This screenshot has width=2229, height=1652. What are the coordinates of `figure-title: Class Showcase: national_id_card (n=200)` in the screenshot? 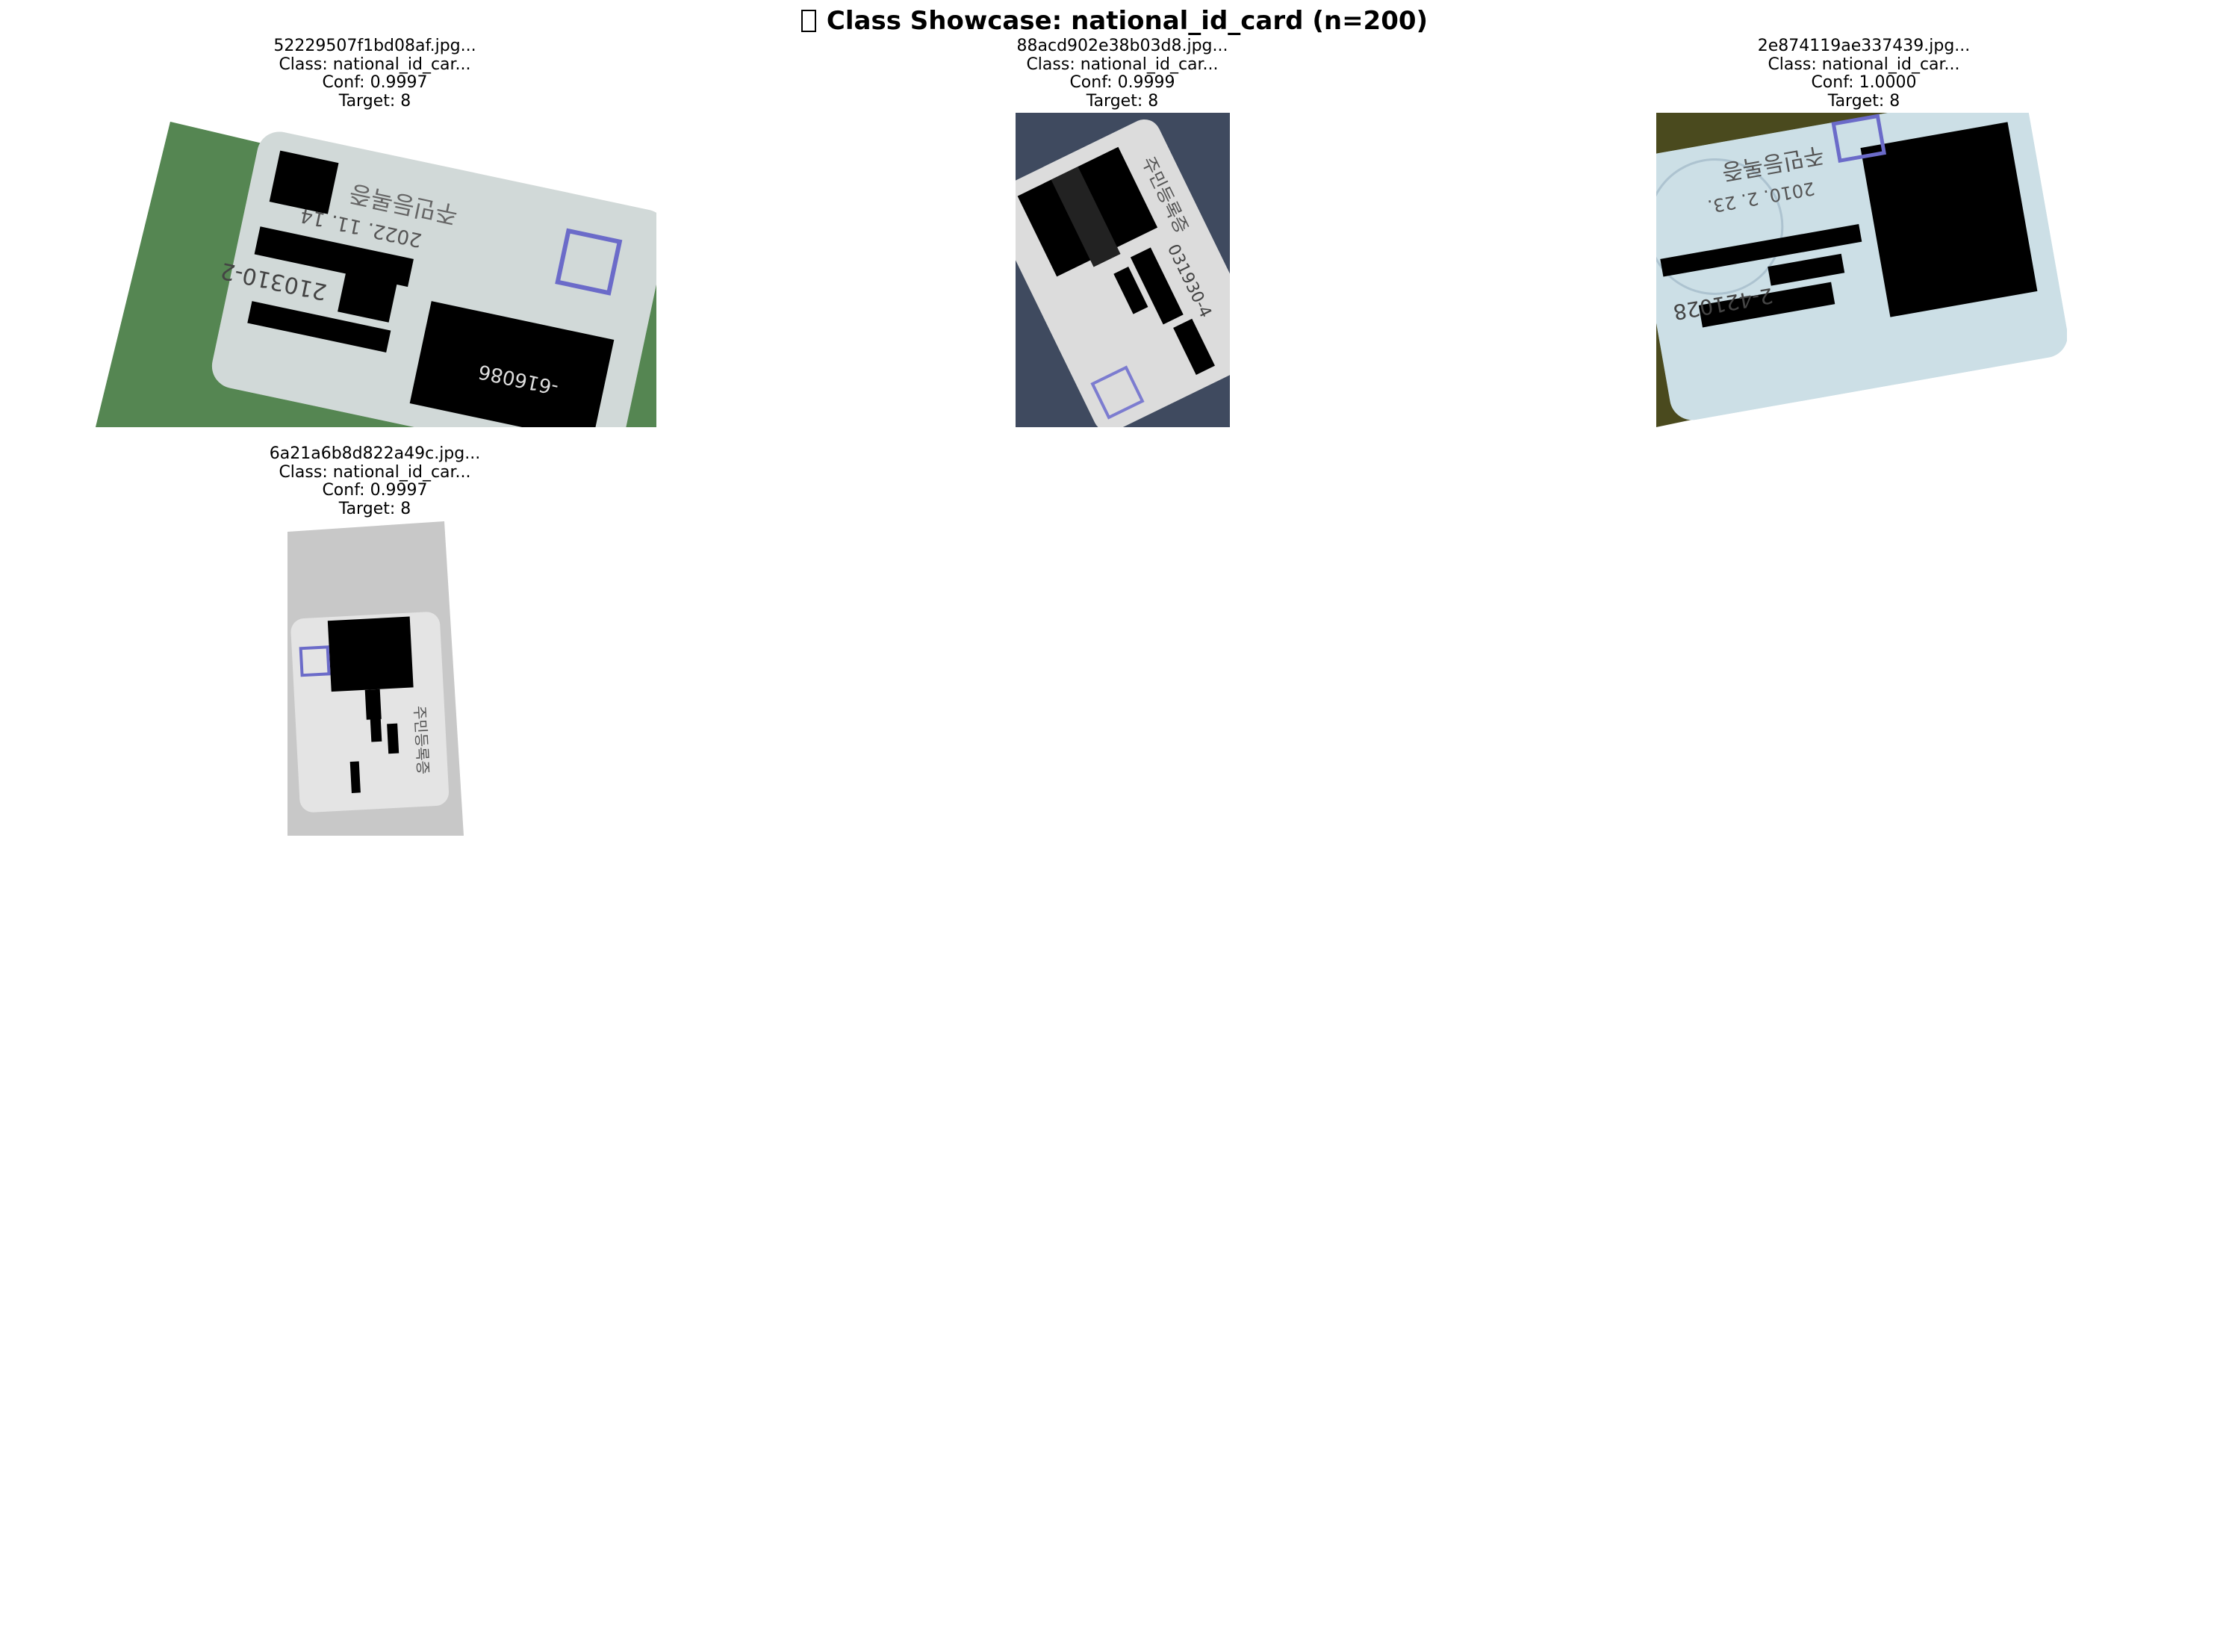 It's located at (1114, 20).